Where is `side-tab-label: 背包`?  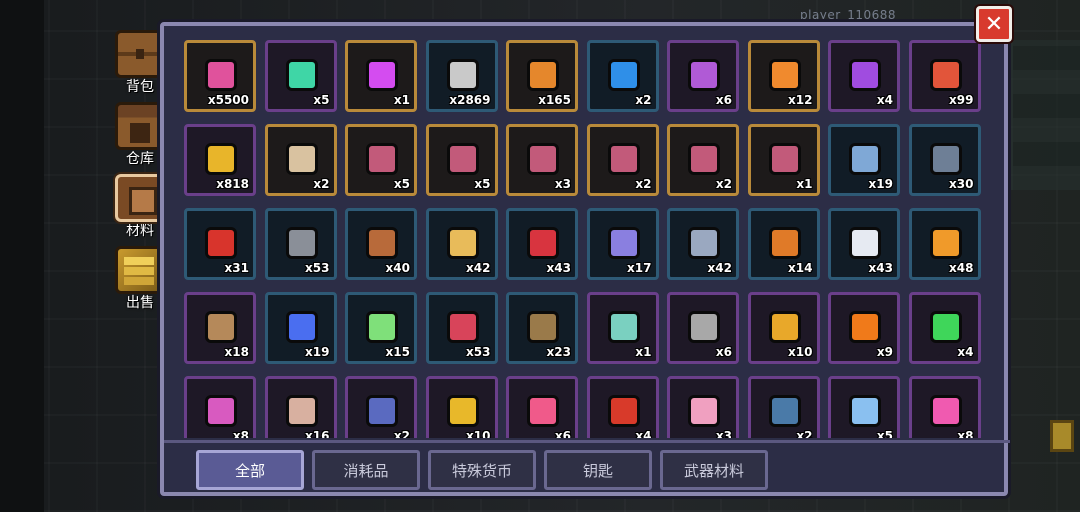
side-tab-label: 背包 is located at coordinates (140, 87).